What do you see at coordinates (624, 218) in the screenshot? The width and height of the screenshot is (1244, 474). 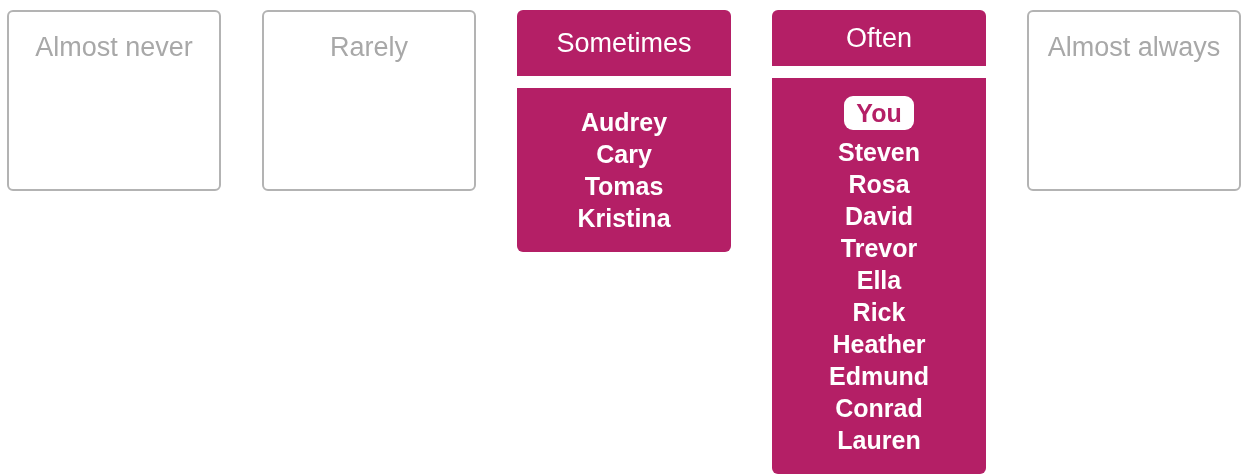 I see `person-name: Kristina` at bounding box center [624, 218].